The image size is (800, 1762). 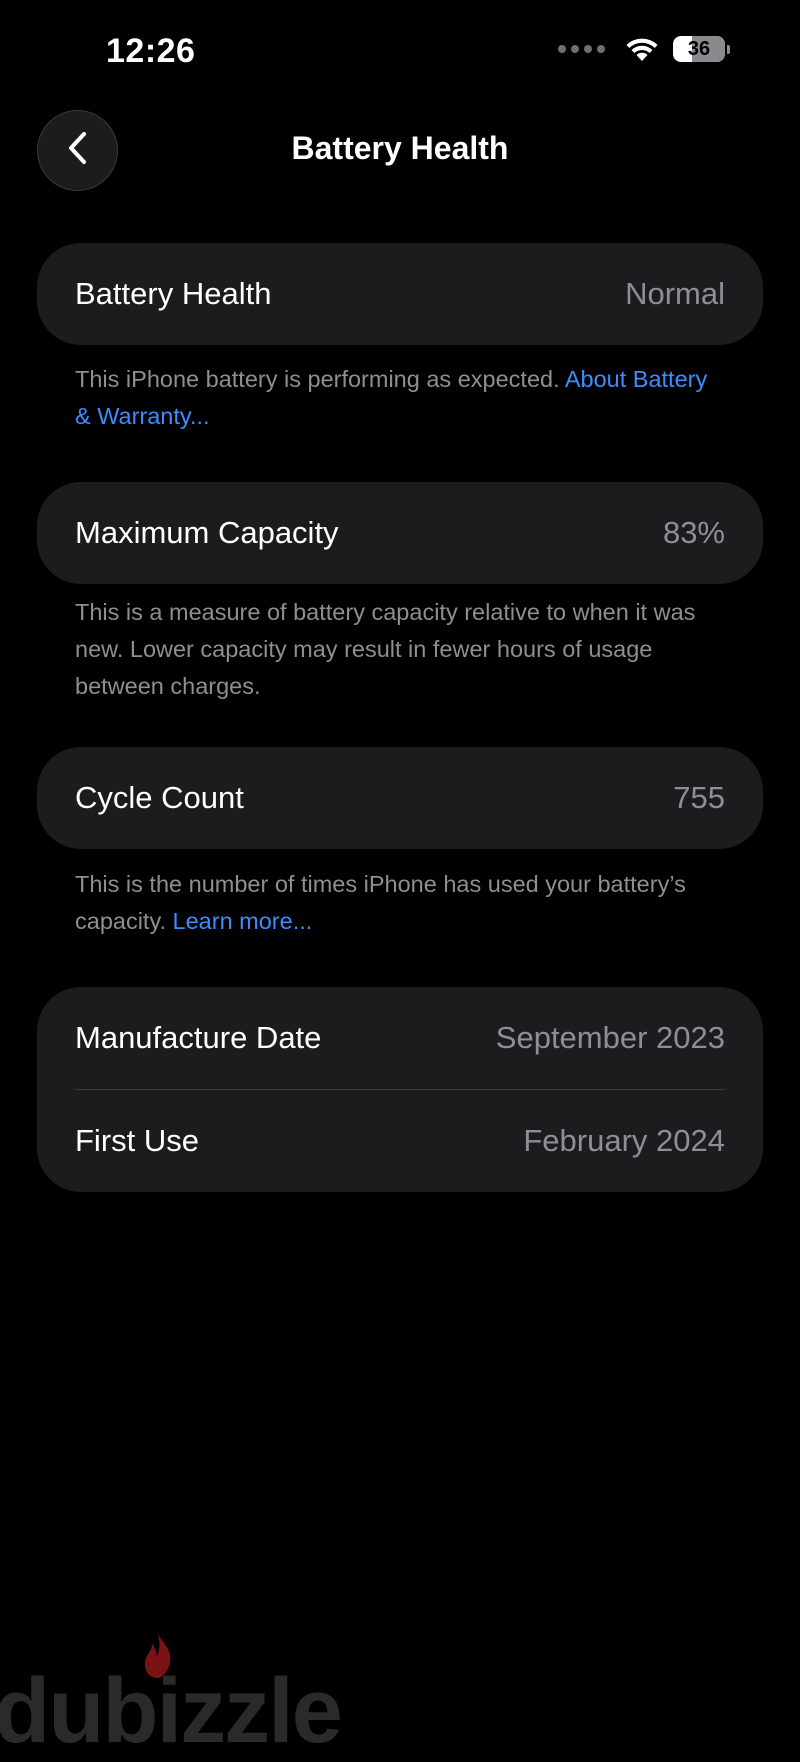 I want to click on battery-icon: 36, so click(x=701, y=49).